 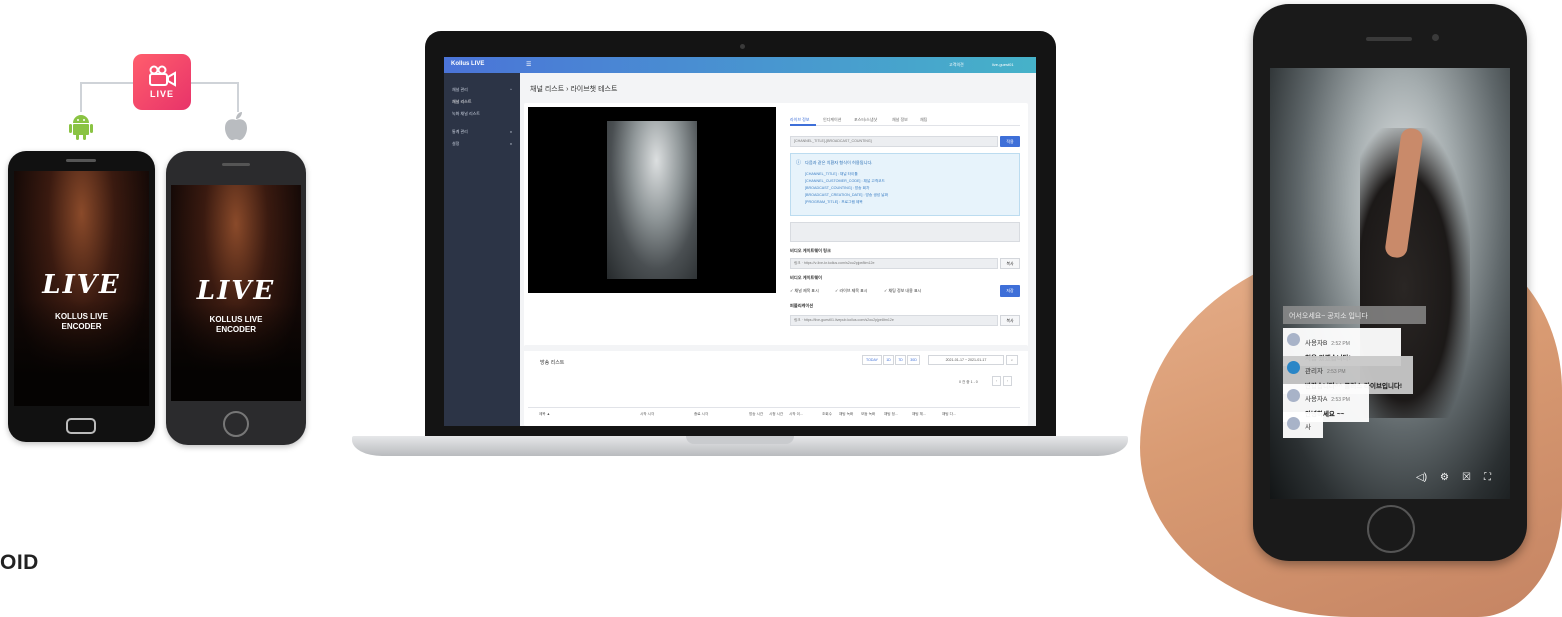 What do you see at coordinates (1466, 477) in the screenshot?
I see `chat-toggle-icon: ☒` at bounding box center [1466, 477].